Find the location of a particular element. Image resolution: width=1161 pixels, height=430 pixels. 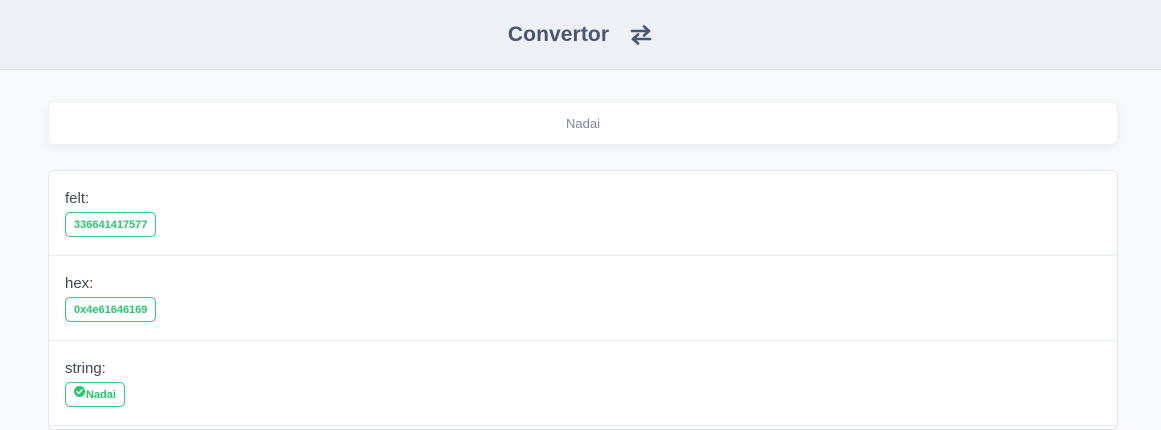

felt-value: 336641417577 is located at coordinates (111, 224).